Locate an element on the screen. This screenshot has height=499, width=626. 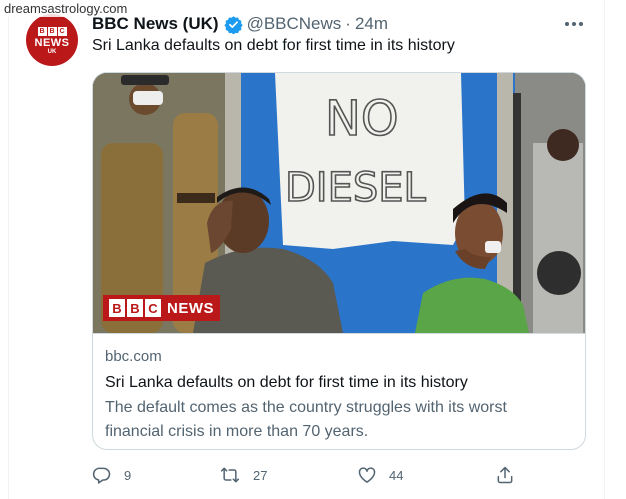
timestamp: 24m is located at coordinates (371, 24).